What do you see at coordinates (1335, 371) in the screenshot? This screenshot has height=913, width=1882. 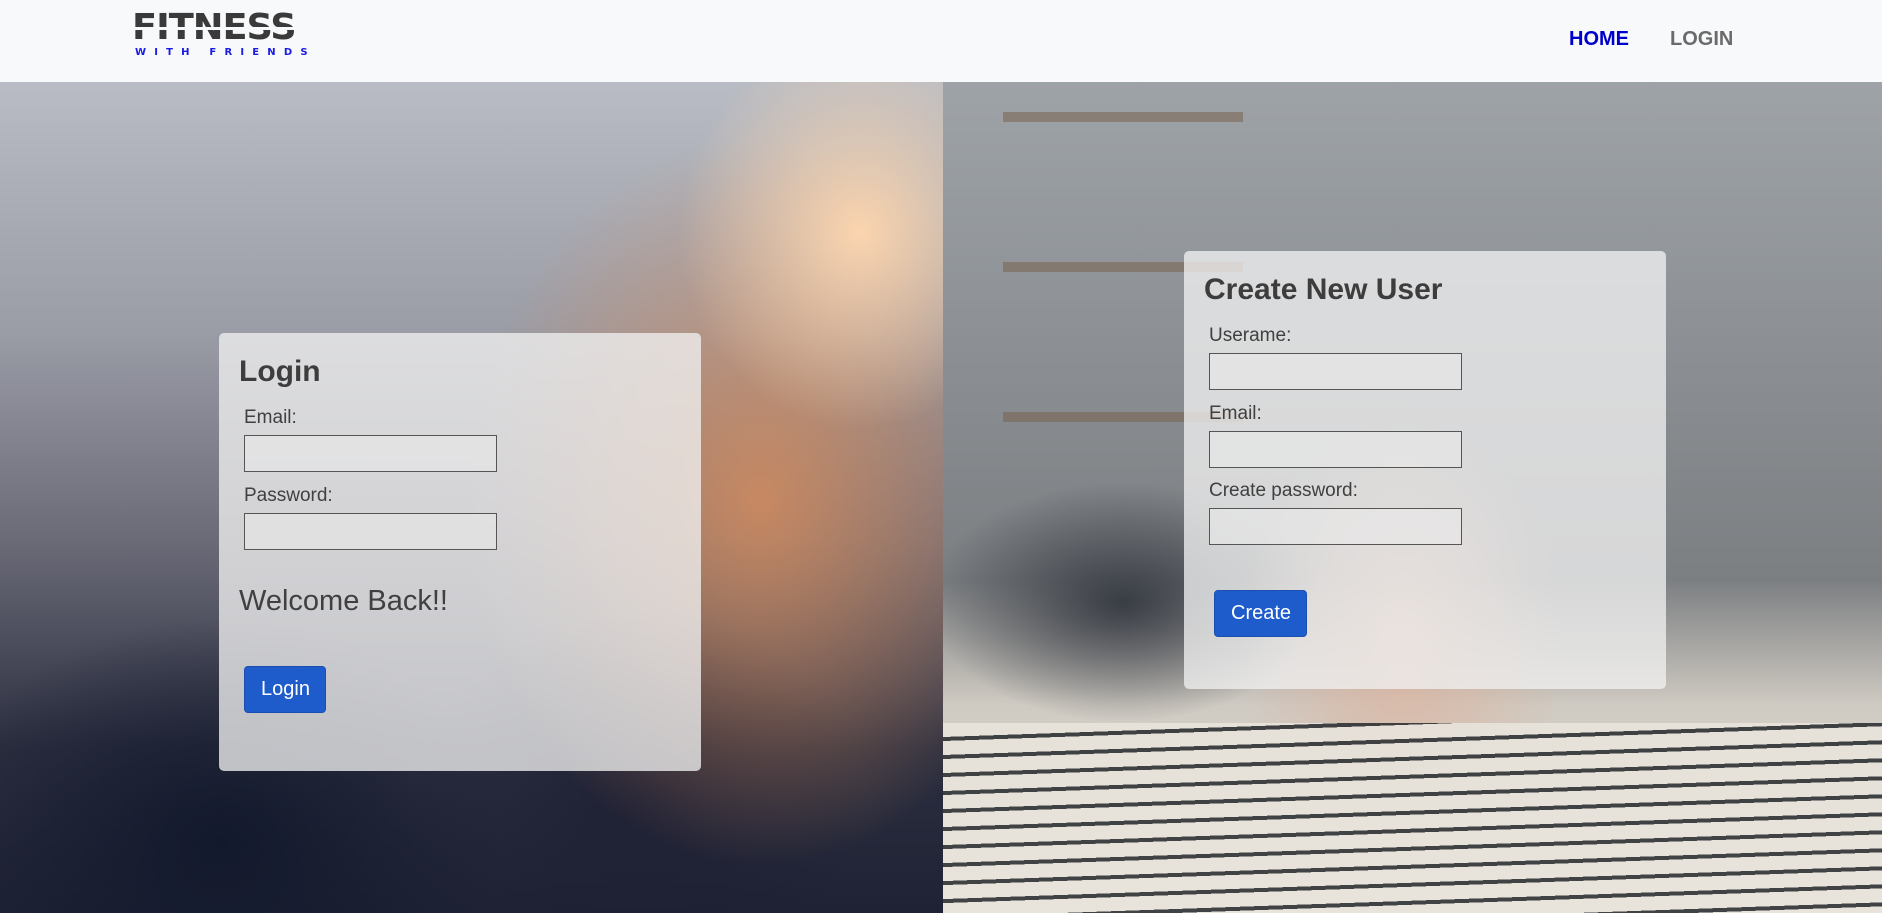 I see `create-username-input` at bounding box center [1335, 371].